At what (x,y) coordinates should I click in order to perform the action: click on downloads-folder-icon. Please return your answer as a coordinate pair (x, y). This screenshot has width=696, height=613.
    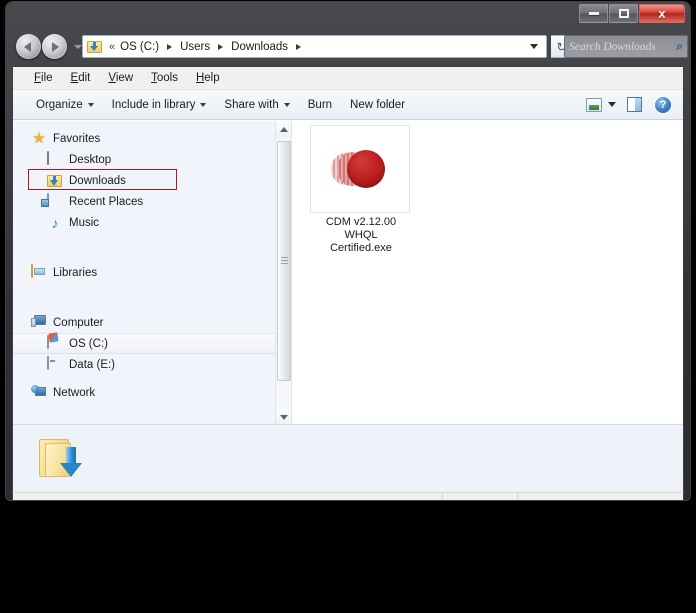
    Looking at the image, I should click on (95, 47).